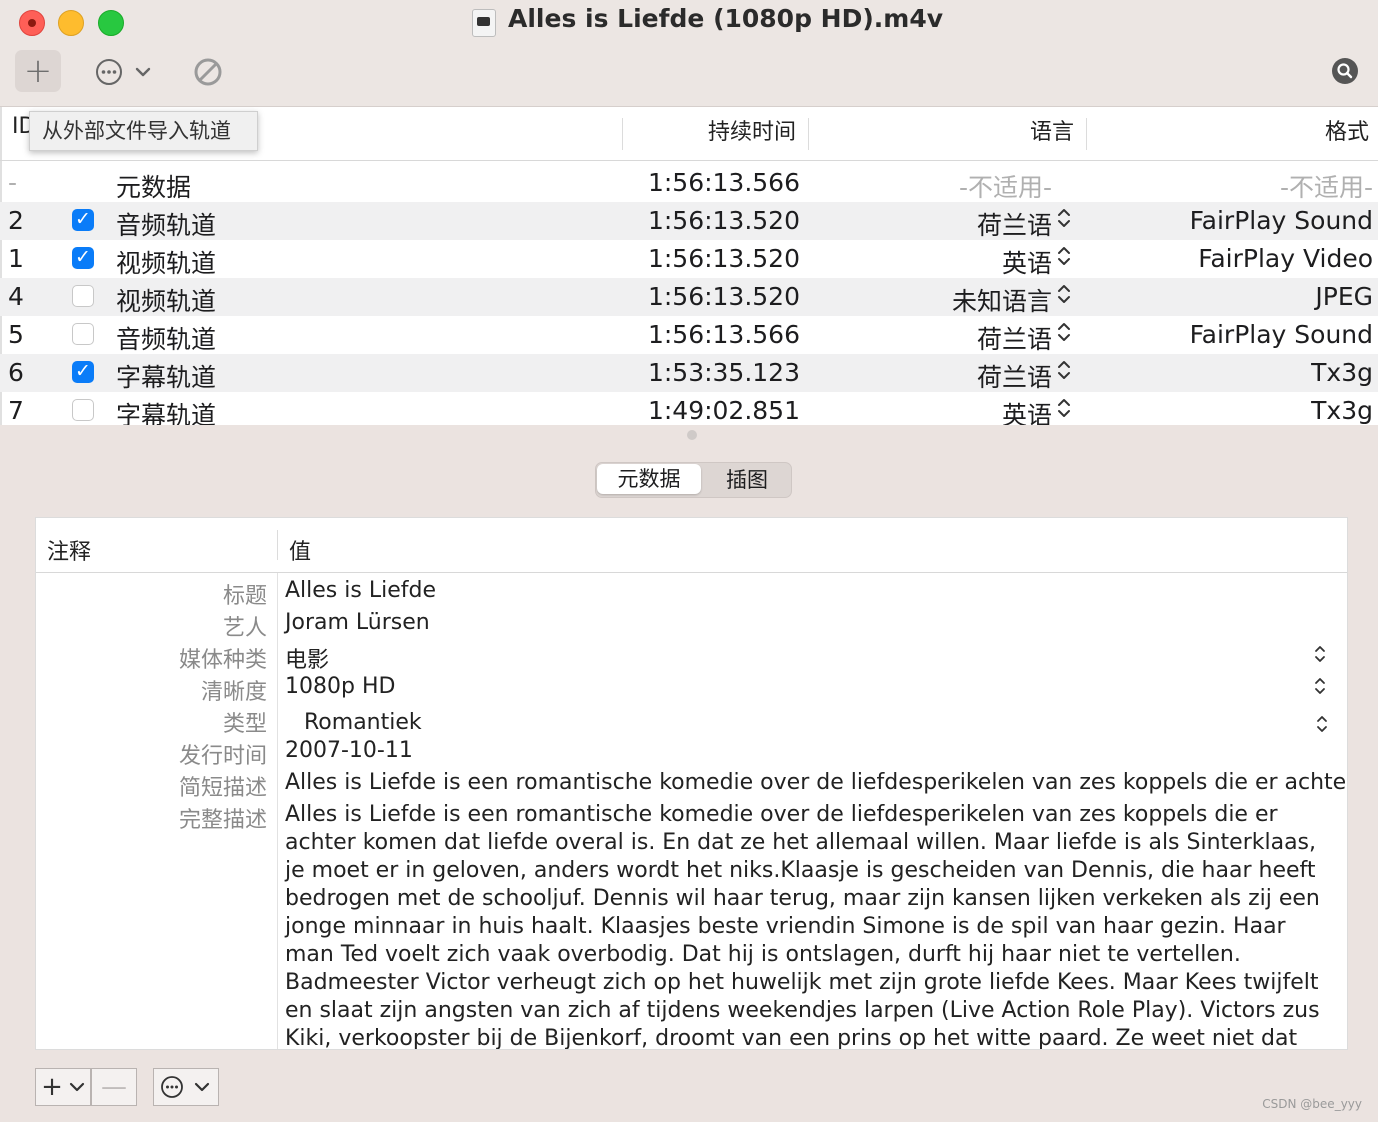 This screenshot has height=1122, width=1378. I want to click on search-button, so click(1345, 71).